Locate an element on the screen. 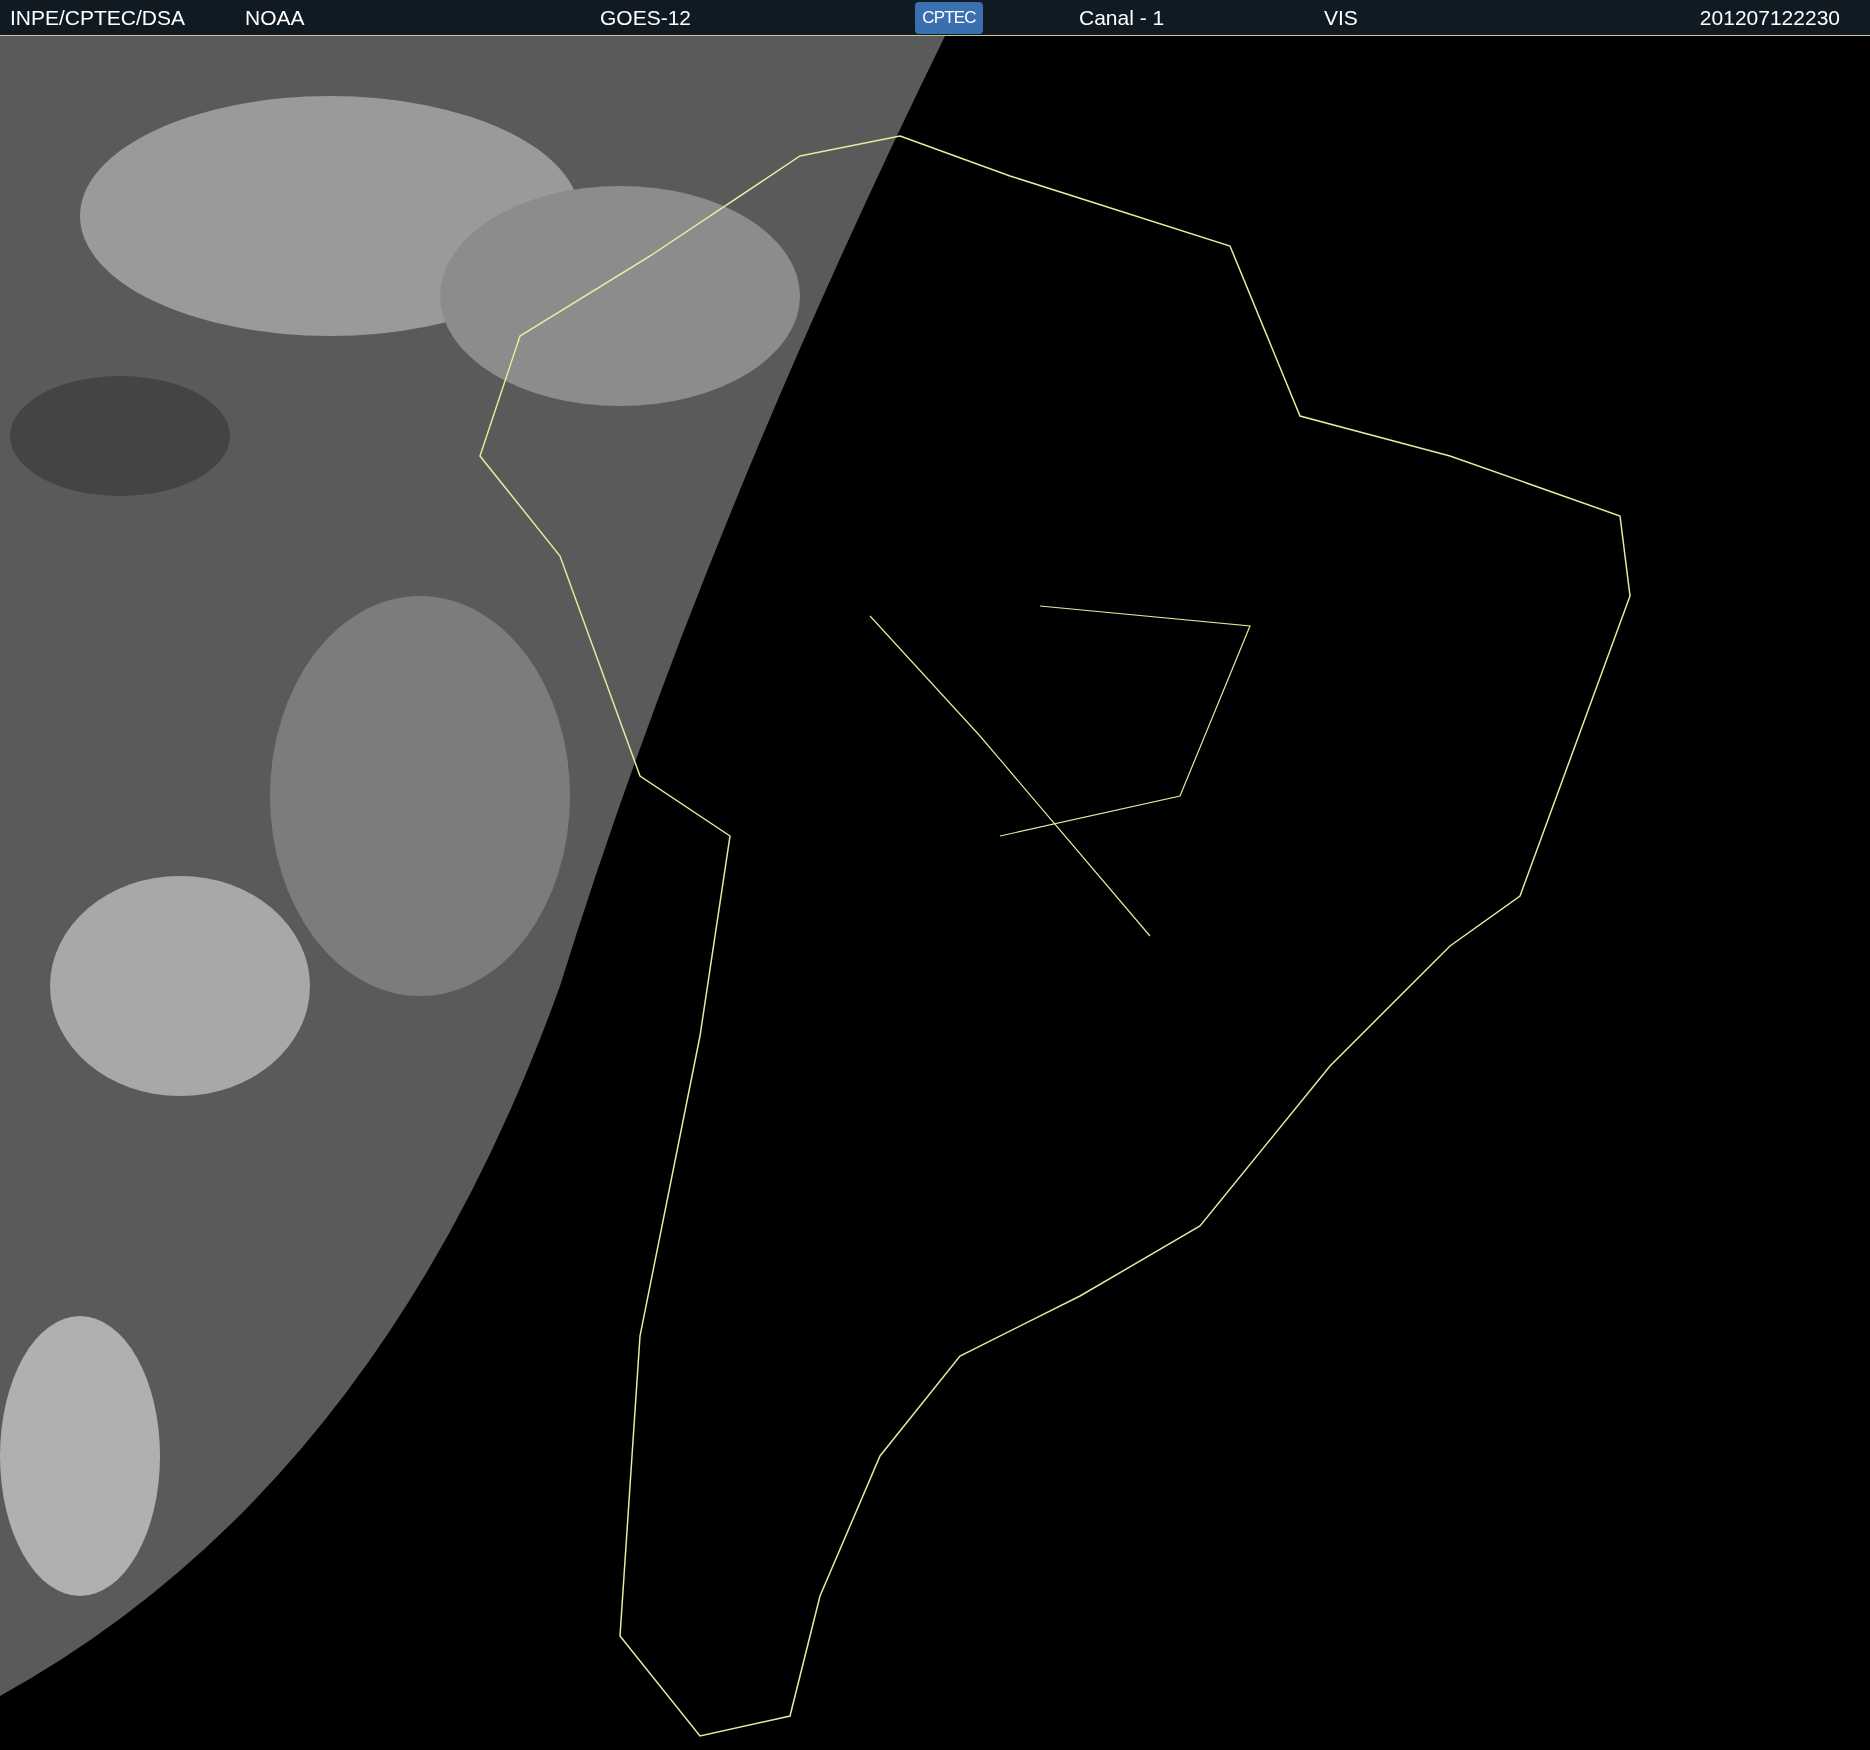 The image size is (1870, 1750). logo: CPTEC is located at coordinates (949, 17).